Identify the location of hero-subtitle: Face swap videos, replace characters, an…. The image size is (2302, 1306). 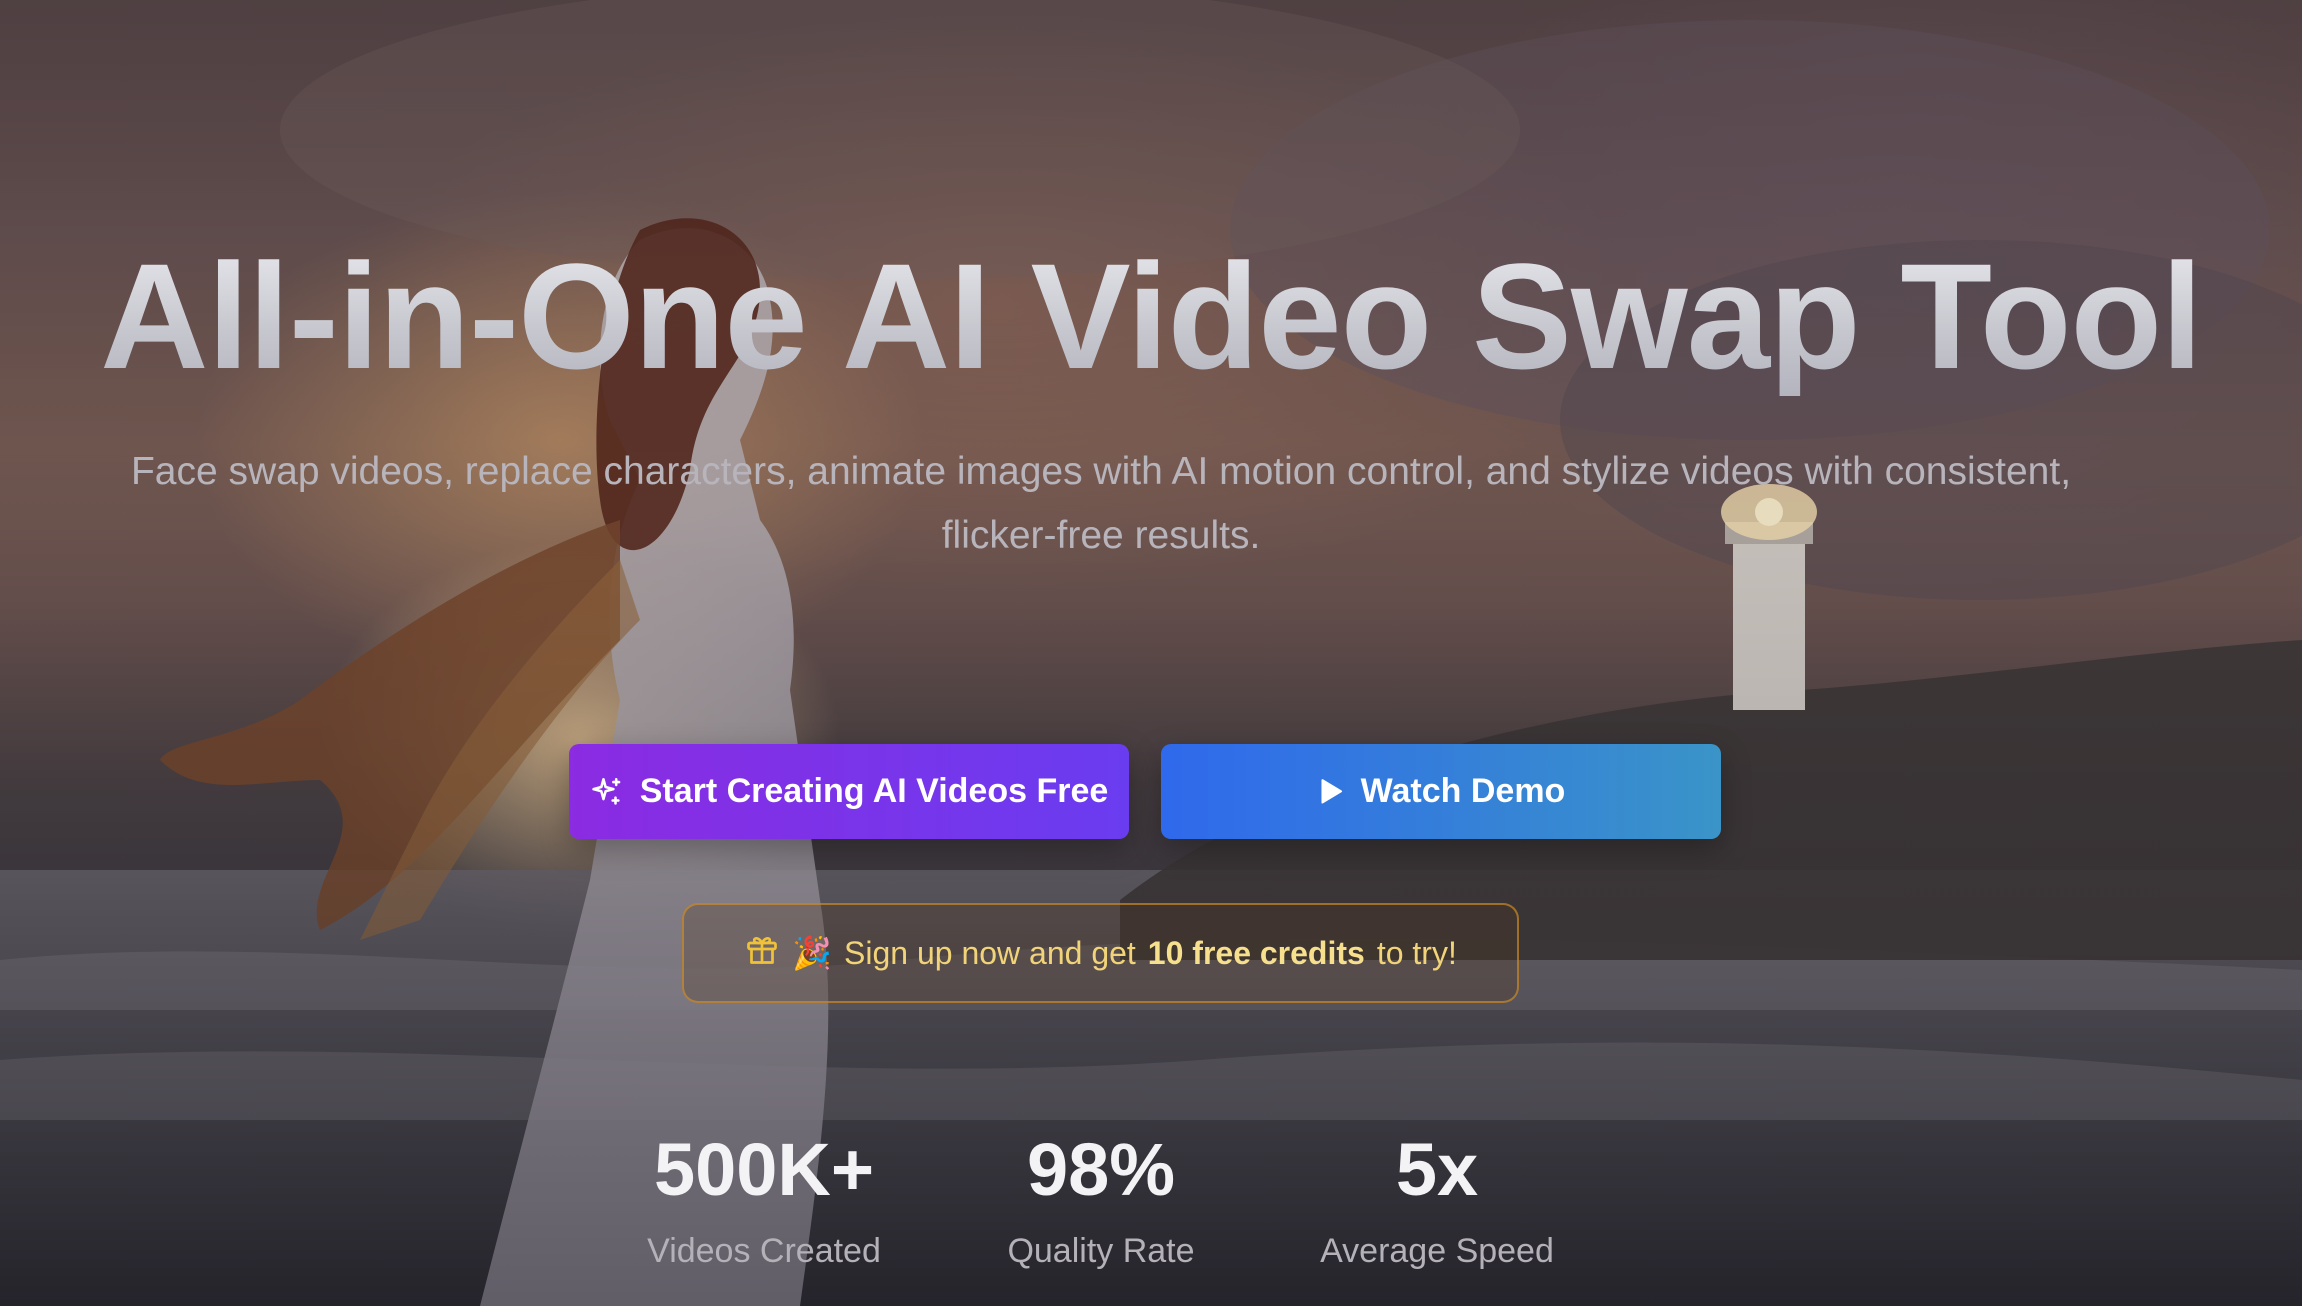
(1101, 503).